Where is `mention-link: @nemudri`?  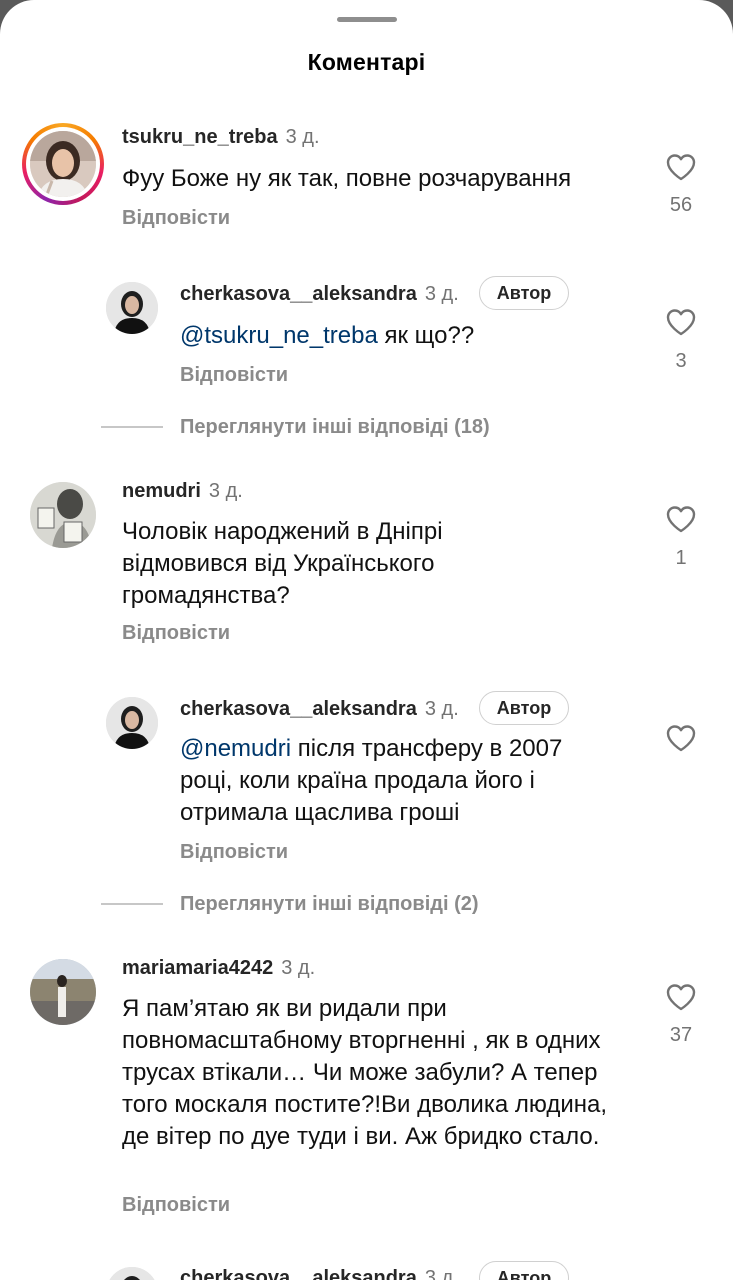
mention-link: @nemudri is located at coordinates (235, 748).